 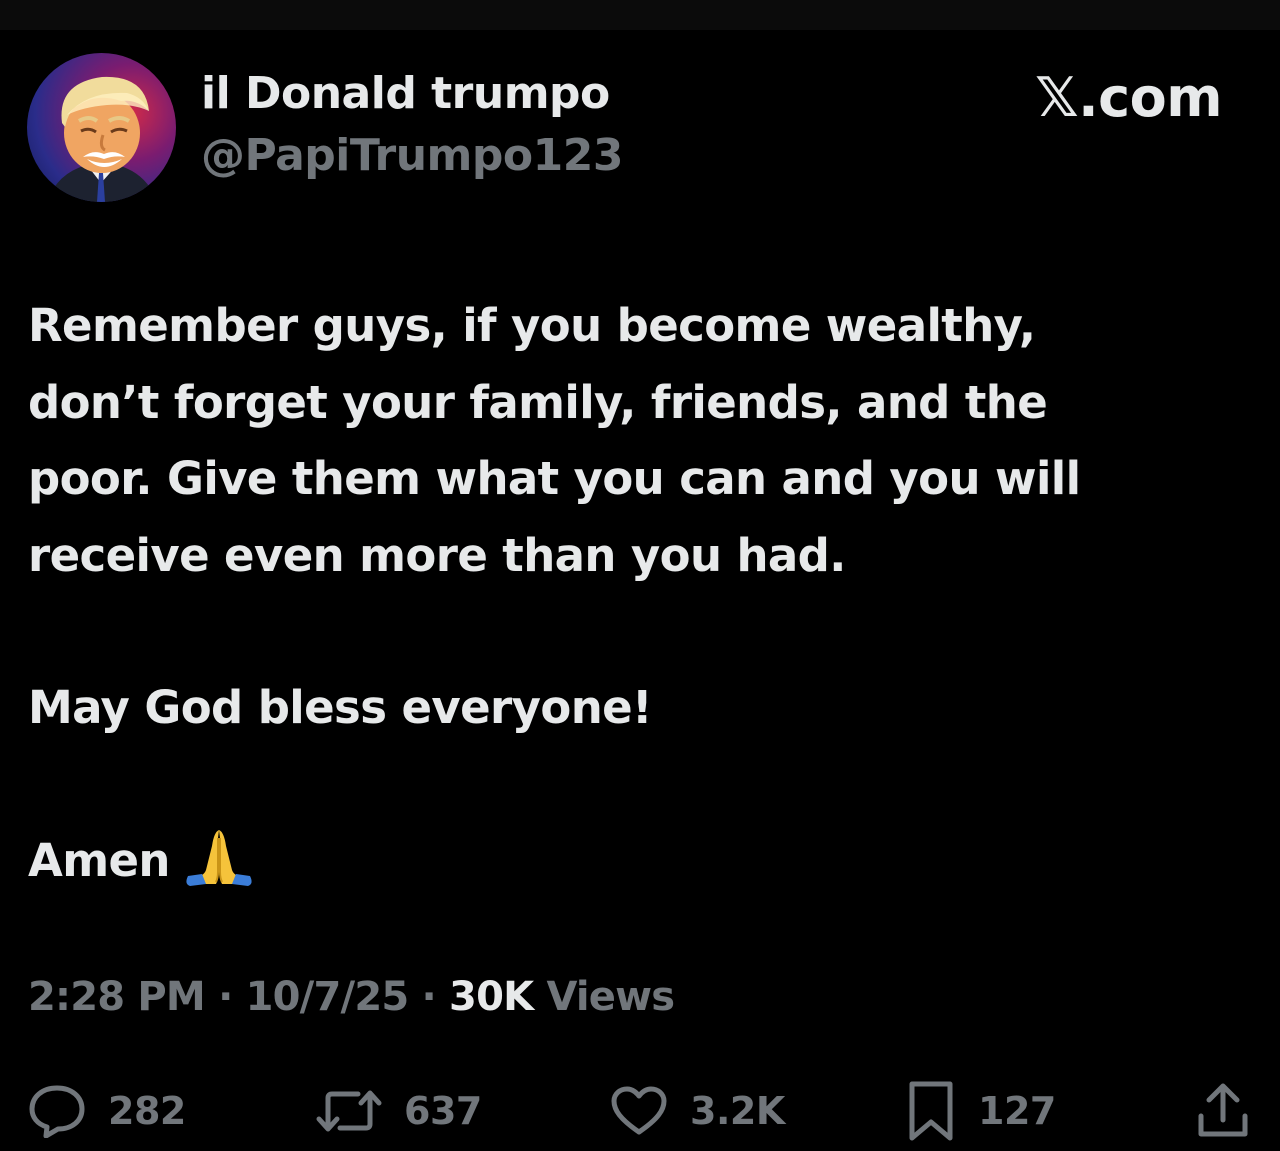 I want to click on tweet-time: 2:28 PM, so click(x=117, y=997).